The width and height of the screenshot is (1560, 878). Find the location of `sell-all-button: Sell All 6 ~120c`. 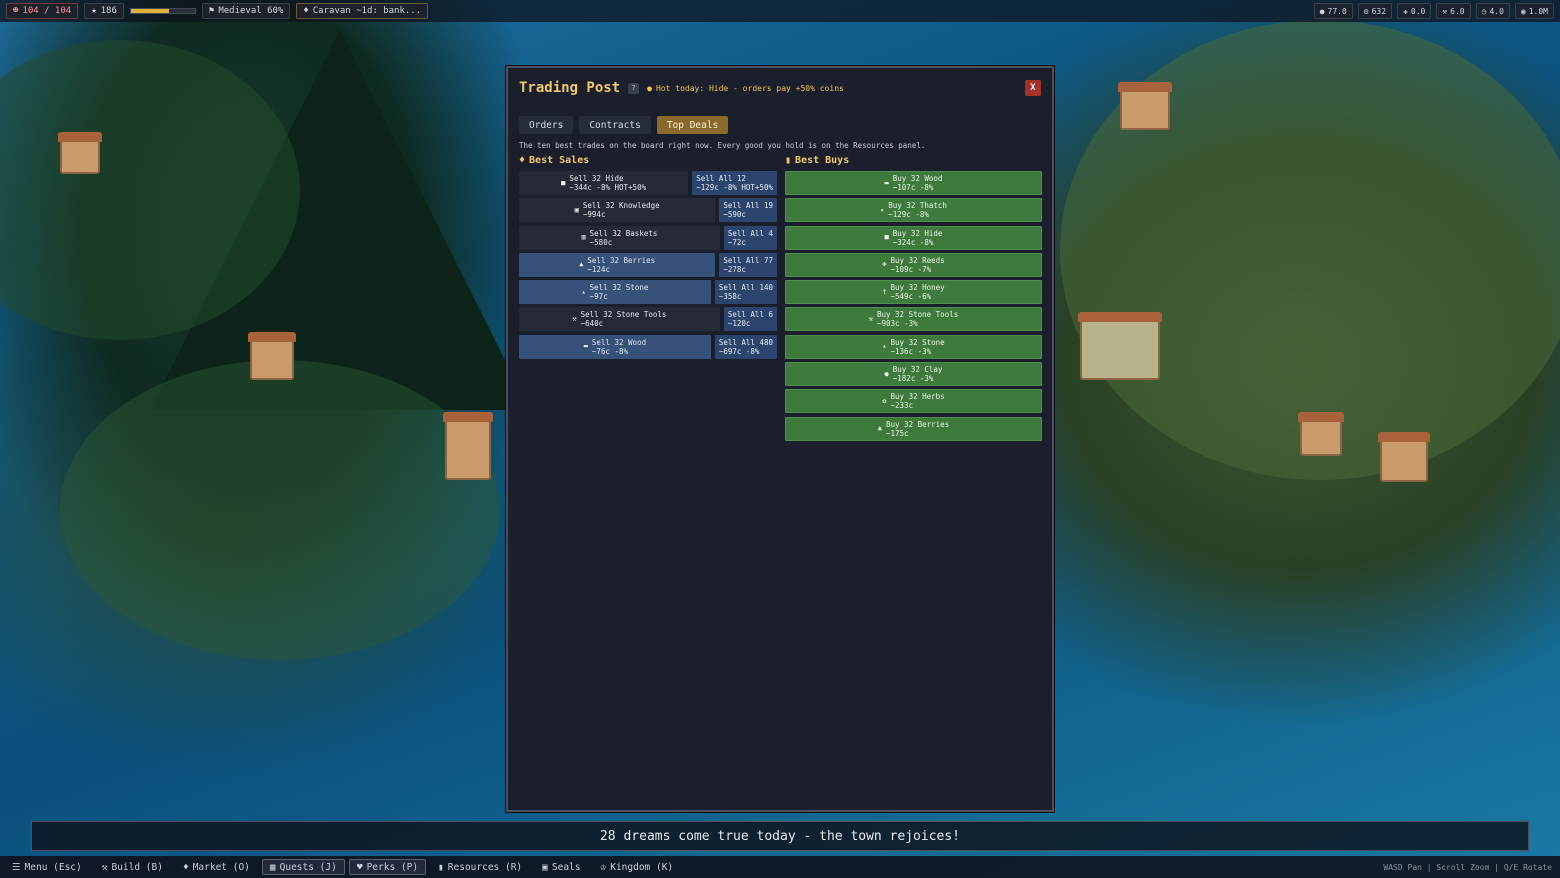

sell-all-button: Sell All 6 ~120c is located at coordinates (750, 319).